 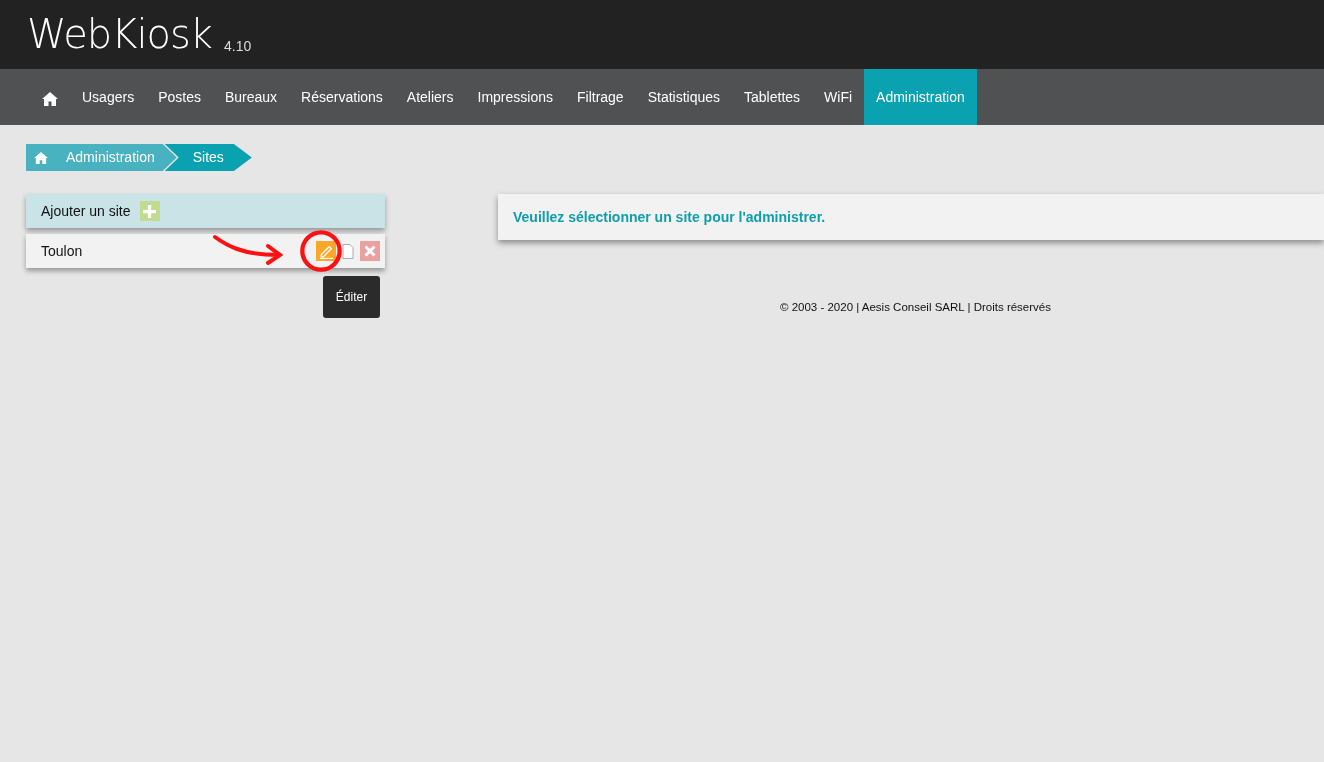 What do you see at coordinates (600, 97) in the screenshot?
I see `nav-tab: Filtrage` at bounding box center [600, 97].